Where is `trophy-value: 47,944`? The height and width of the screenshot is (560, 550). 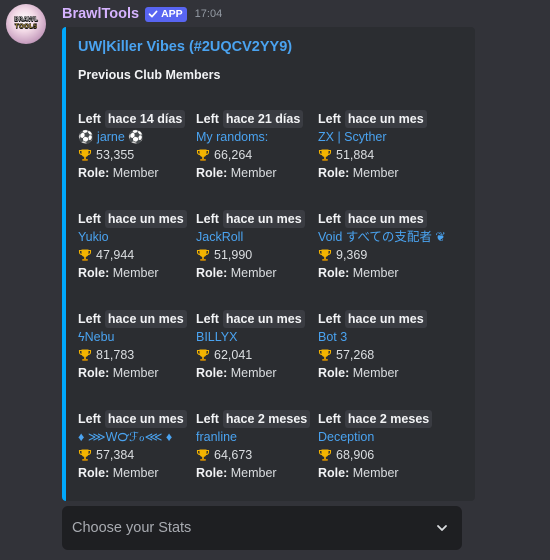 trophy-value: 47,944 is located at coordinates (115, 255).